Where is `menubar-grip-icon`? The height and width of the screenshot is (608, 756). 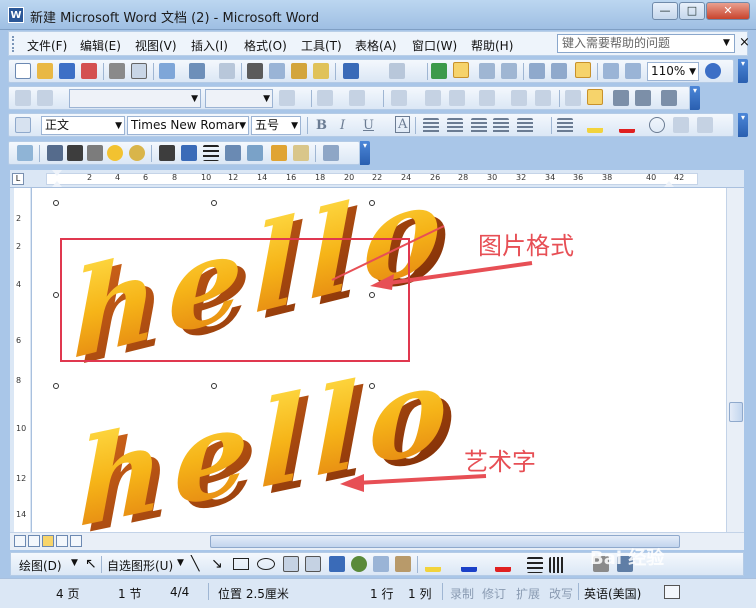
menubar-grip-icon is located at coordinates (13, 44).